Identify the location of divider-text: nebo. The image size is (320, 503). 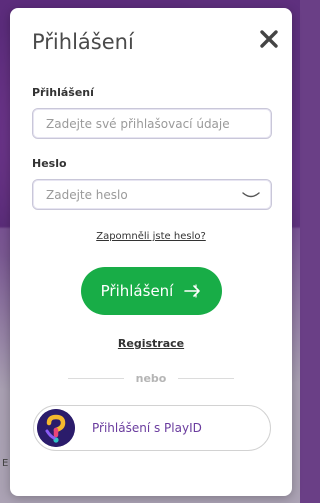
(151, 378).